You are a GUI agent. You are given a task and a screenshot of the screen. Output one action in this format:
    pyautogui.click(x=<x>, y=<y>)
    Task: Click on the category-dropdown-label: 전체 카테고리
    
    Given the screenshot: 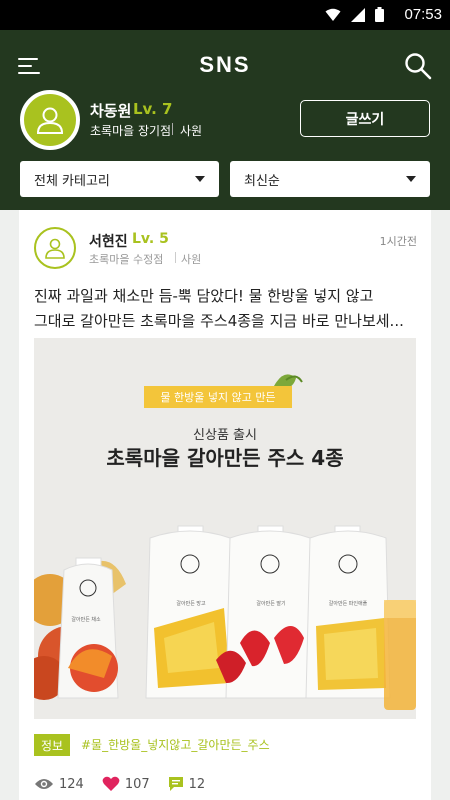 What is the action you would take?
    pyautogui.click(x=72, y=181)
    